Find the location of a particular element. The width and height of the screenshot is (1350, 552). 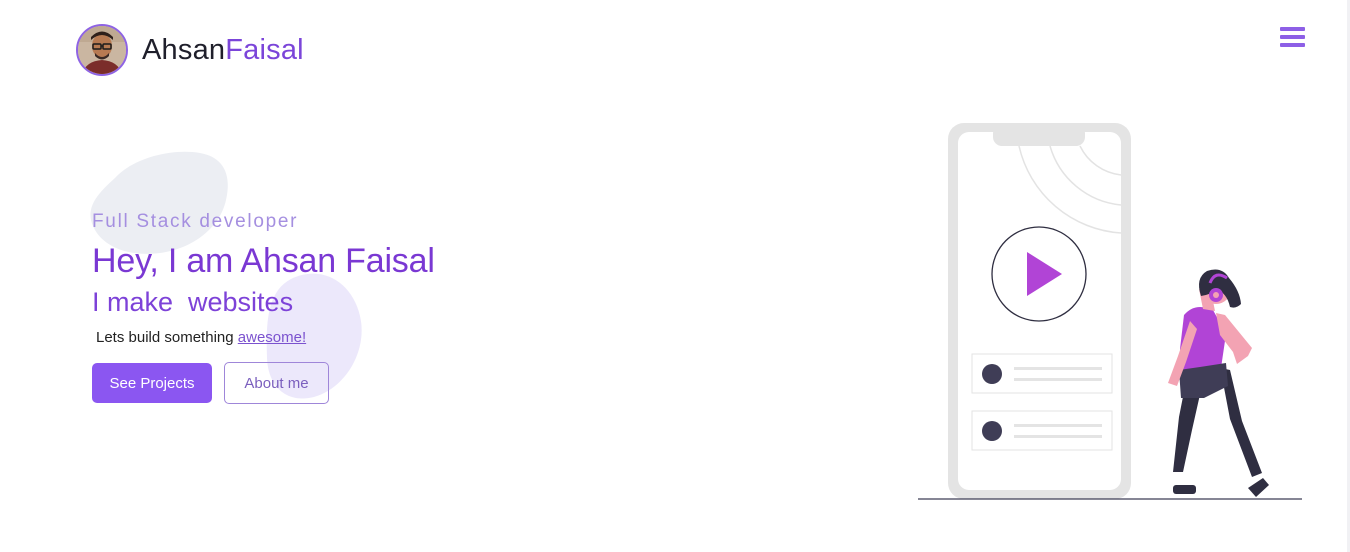

avatar is located at coordinates (102, 50).